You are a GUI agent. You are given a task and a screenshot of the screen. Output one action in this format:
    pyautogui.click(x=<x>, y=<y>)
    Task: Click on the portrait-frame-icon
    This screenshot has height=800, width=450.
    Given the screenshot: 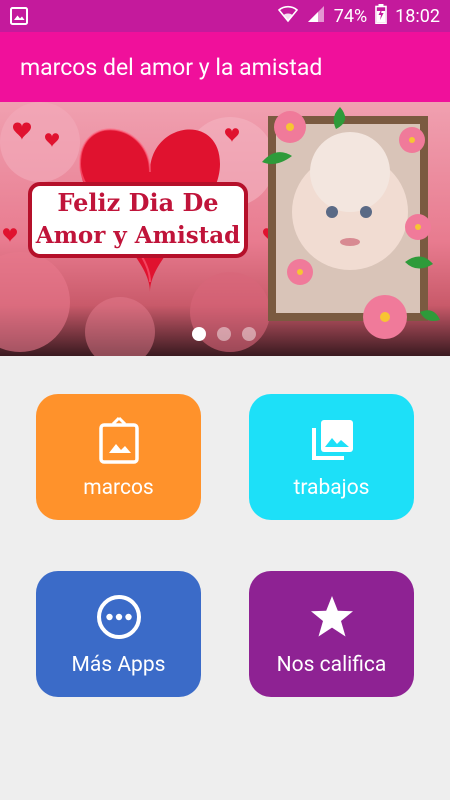 What is the action you would take?
    pyautogui.click(x=119, y=440)
    